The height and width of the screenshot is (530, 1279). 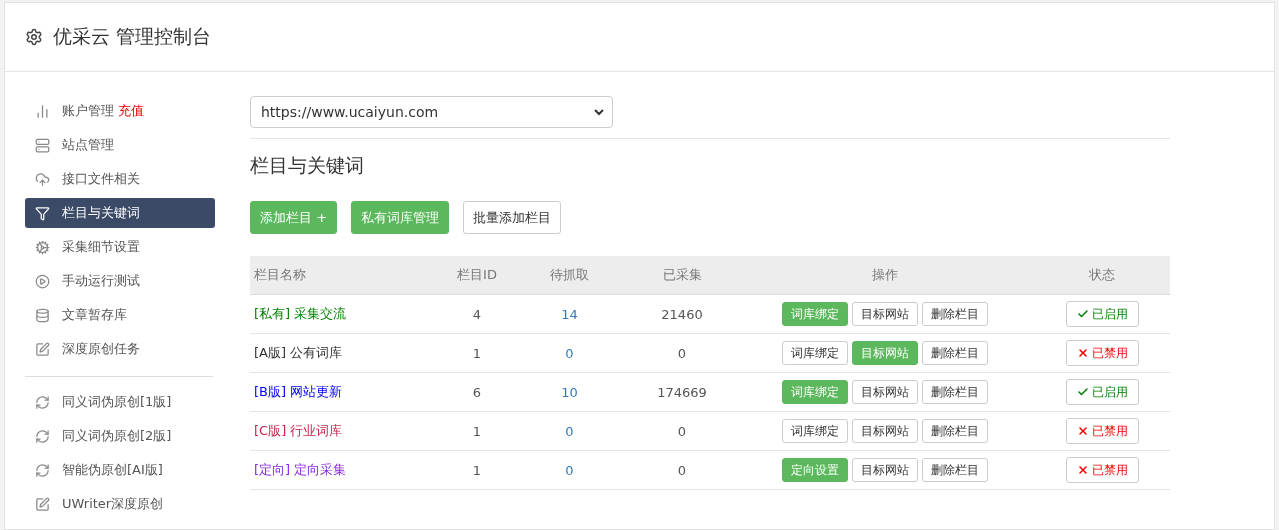 I want to click on sidebar-item: 账户管理 充值, so click(x=120, y=111).